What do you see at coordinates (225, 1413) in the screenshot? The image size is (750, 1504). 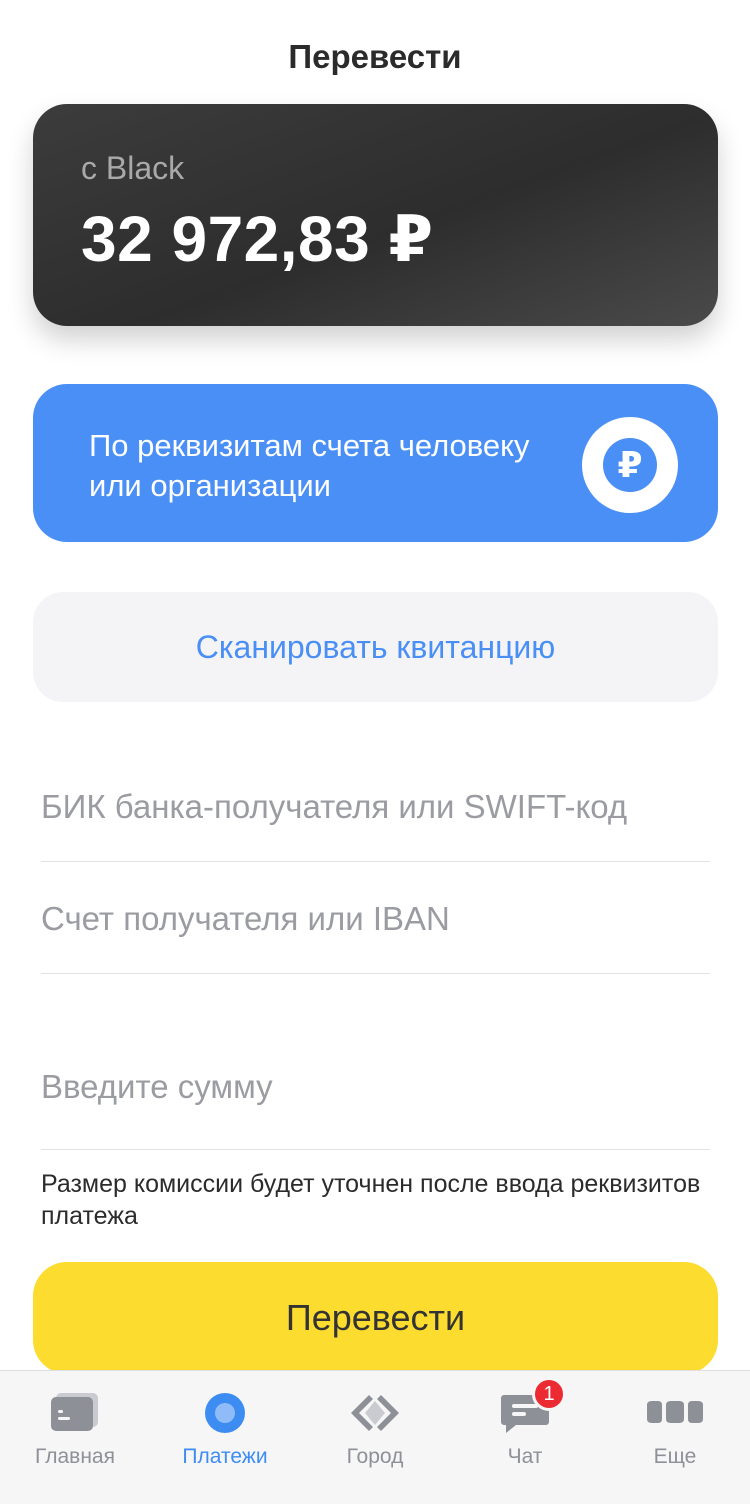 I see `circle-icon` at bounding box center [225, 1413].